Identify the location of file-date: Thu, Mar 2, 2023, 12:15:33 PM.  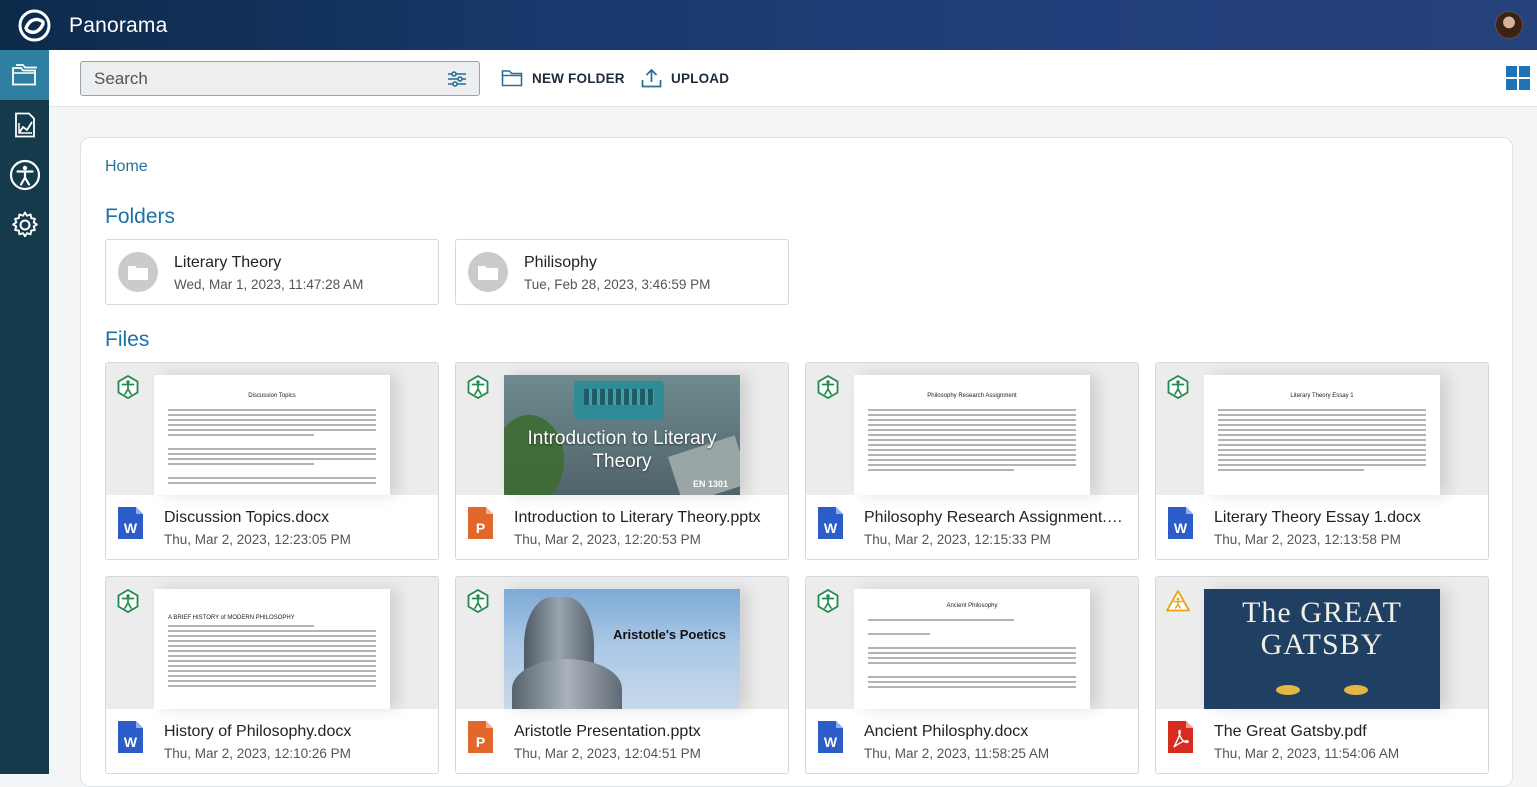
(957, 539).